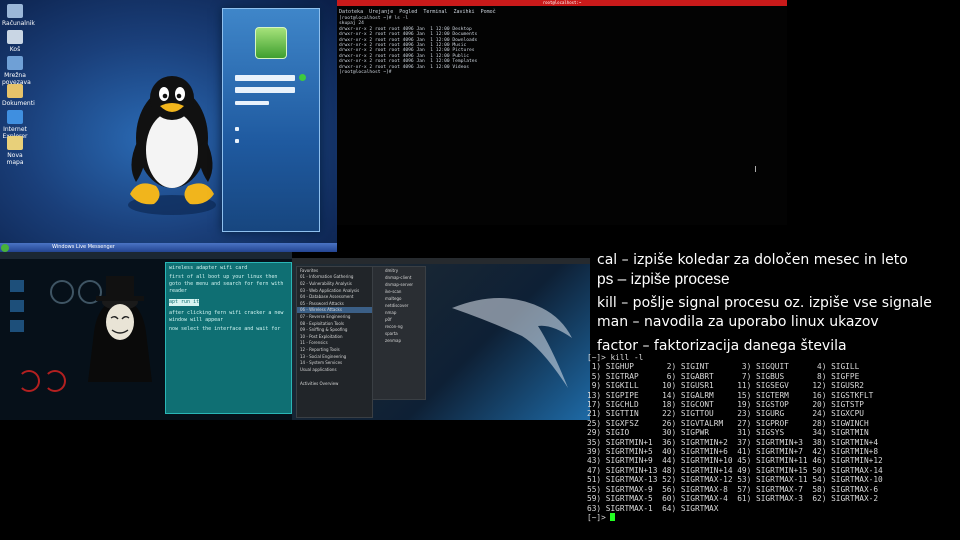 This screenshot has height=540, width=960. I want to click on signal-entry: 38) SIGRTMIN+4, so click(850, 442).